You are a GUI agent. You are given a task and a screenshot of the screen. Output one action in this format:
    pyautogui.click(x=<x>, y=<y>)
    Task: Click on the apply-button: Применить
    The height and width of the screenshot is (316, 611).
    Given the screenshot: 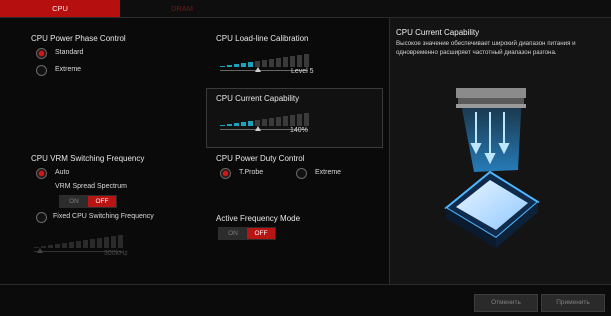 What is the action you would take?
    pyautogui.click(x=573, y=303)
    